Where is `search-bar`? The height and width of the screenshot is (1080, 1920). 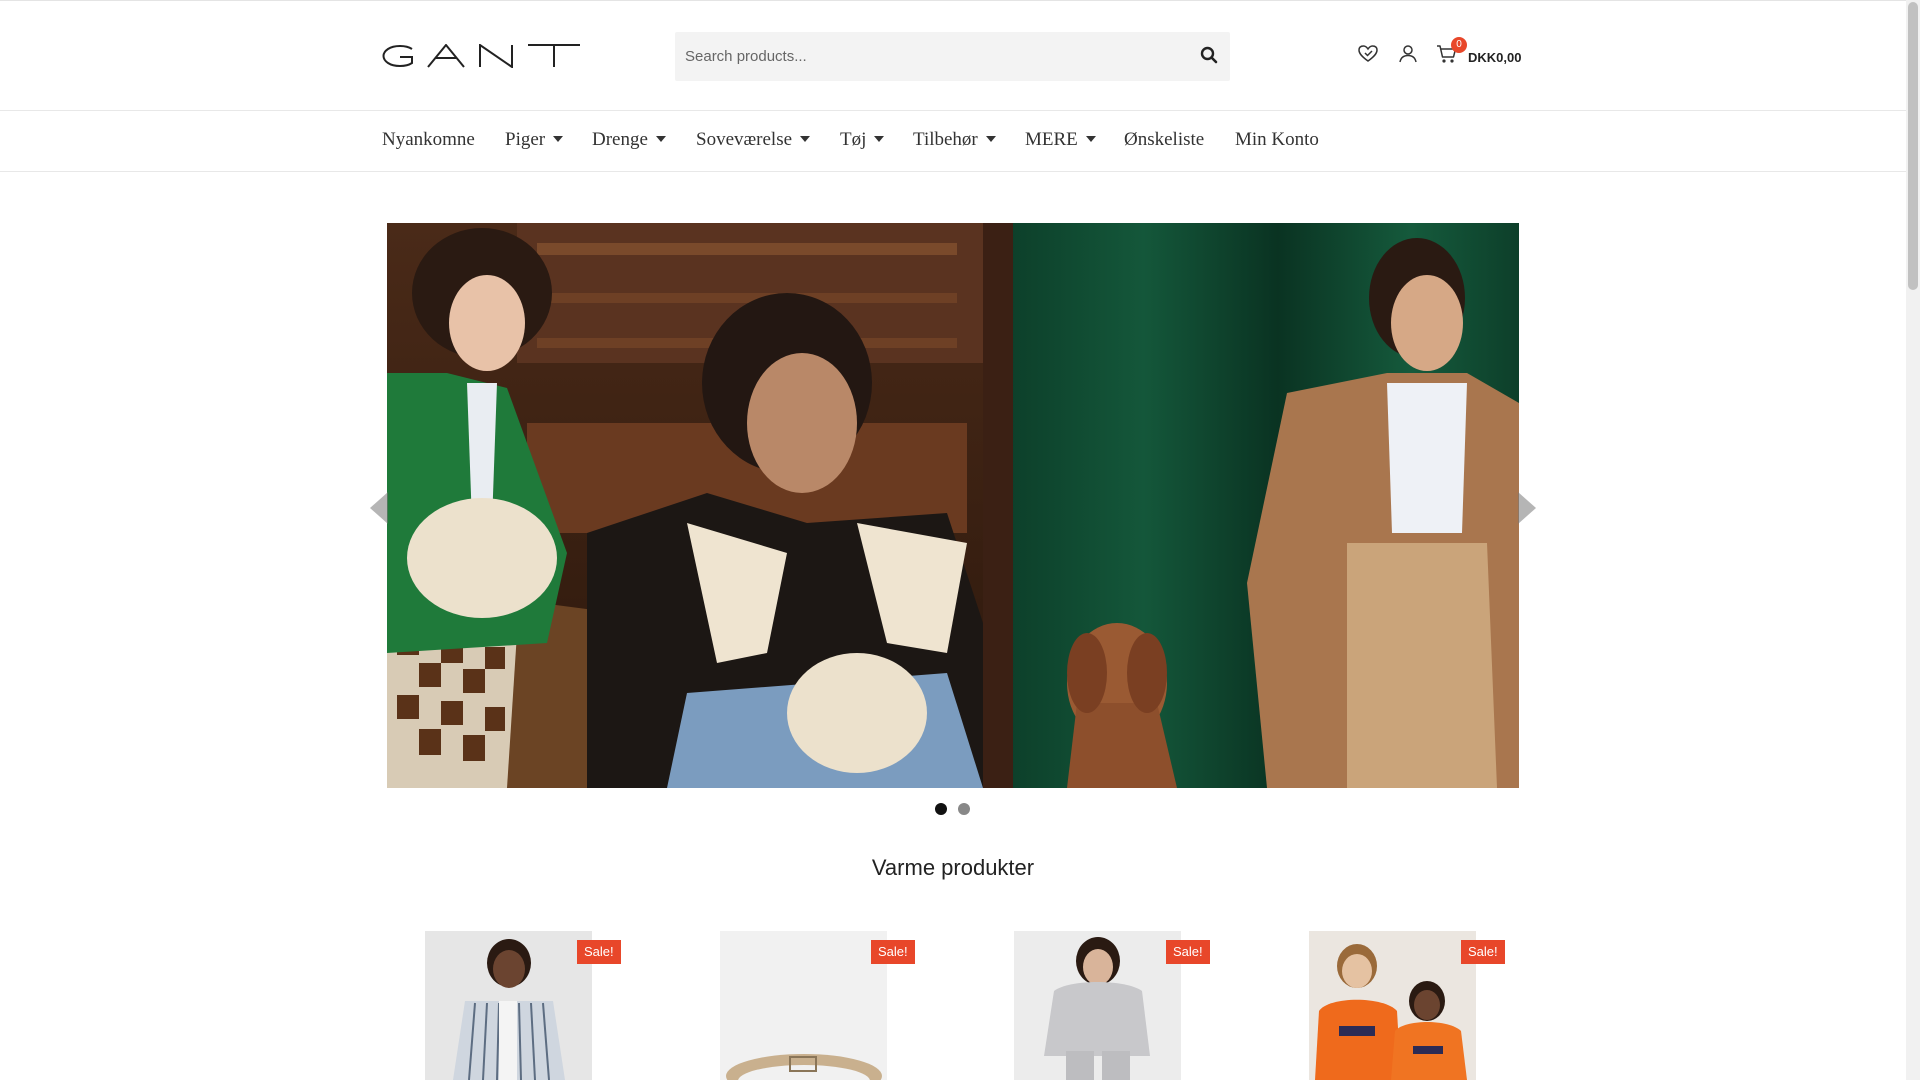 search-bar is located at coordinates (952, 56).